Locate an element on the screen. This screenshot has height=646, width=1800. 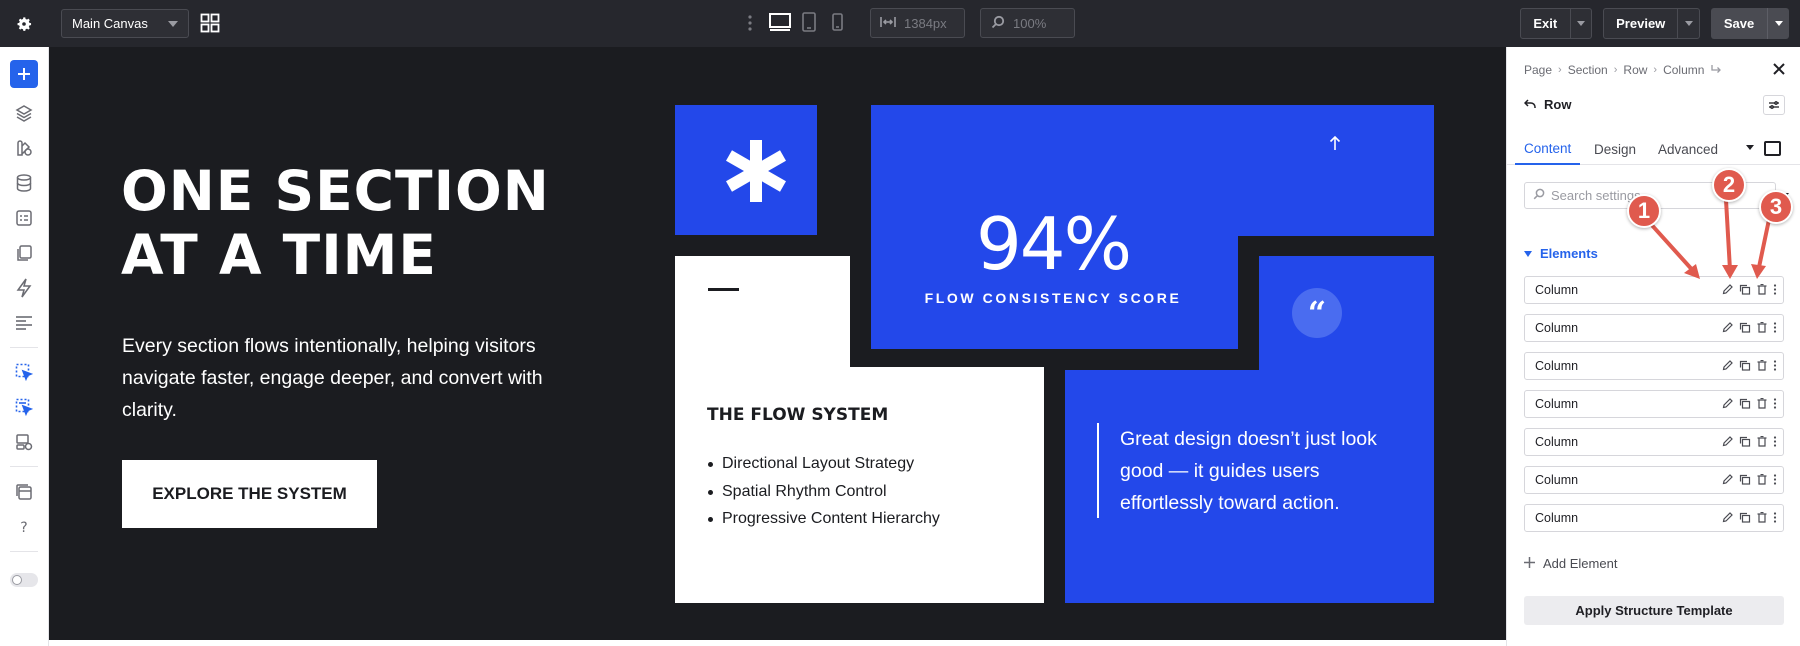
style-guide-icon is located at coordinates (24, 148).